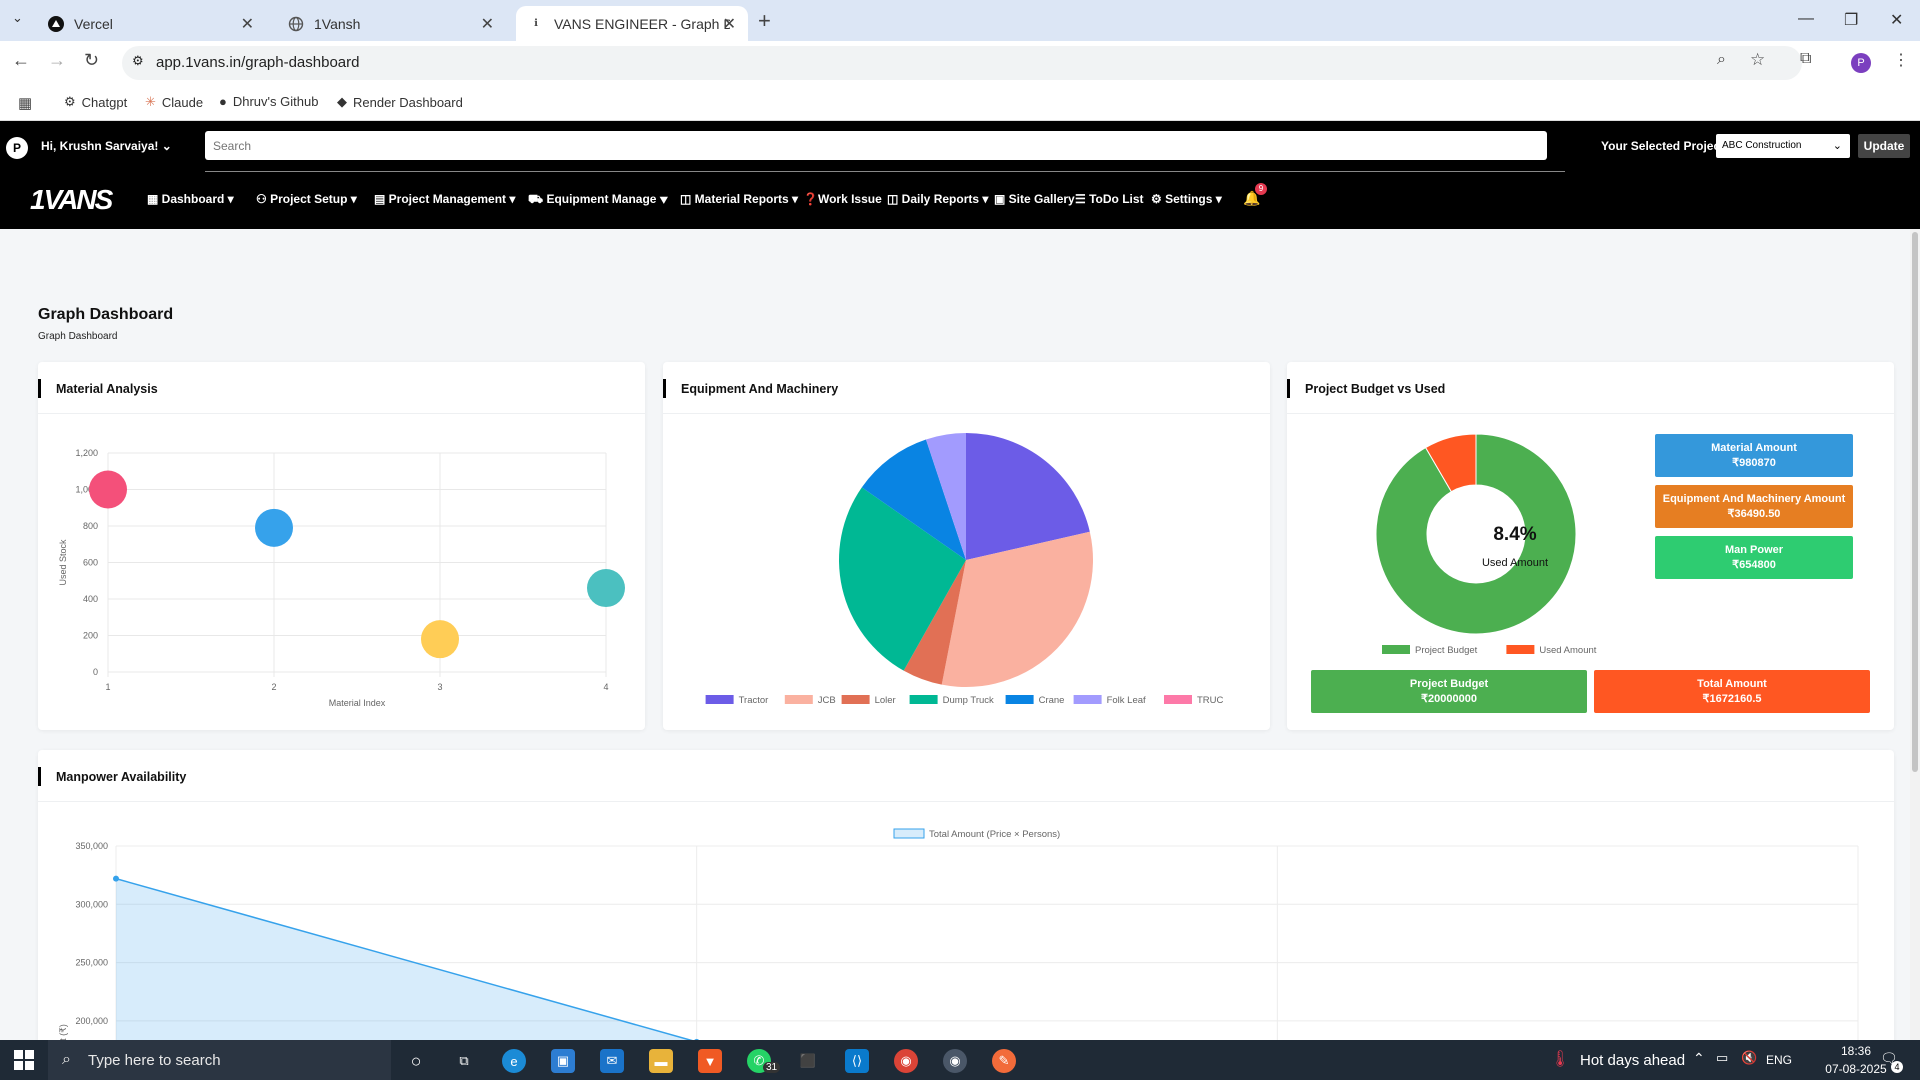  I want to click on new-tab-button: +, so click(764, 21).